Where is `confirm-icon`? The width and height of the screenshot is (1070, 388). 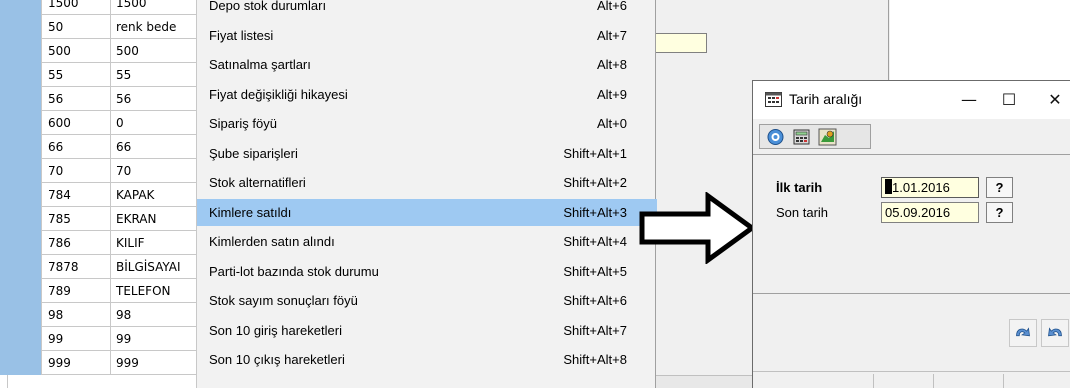
confirm-icon is located at coordinates (1023, 333).